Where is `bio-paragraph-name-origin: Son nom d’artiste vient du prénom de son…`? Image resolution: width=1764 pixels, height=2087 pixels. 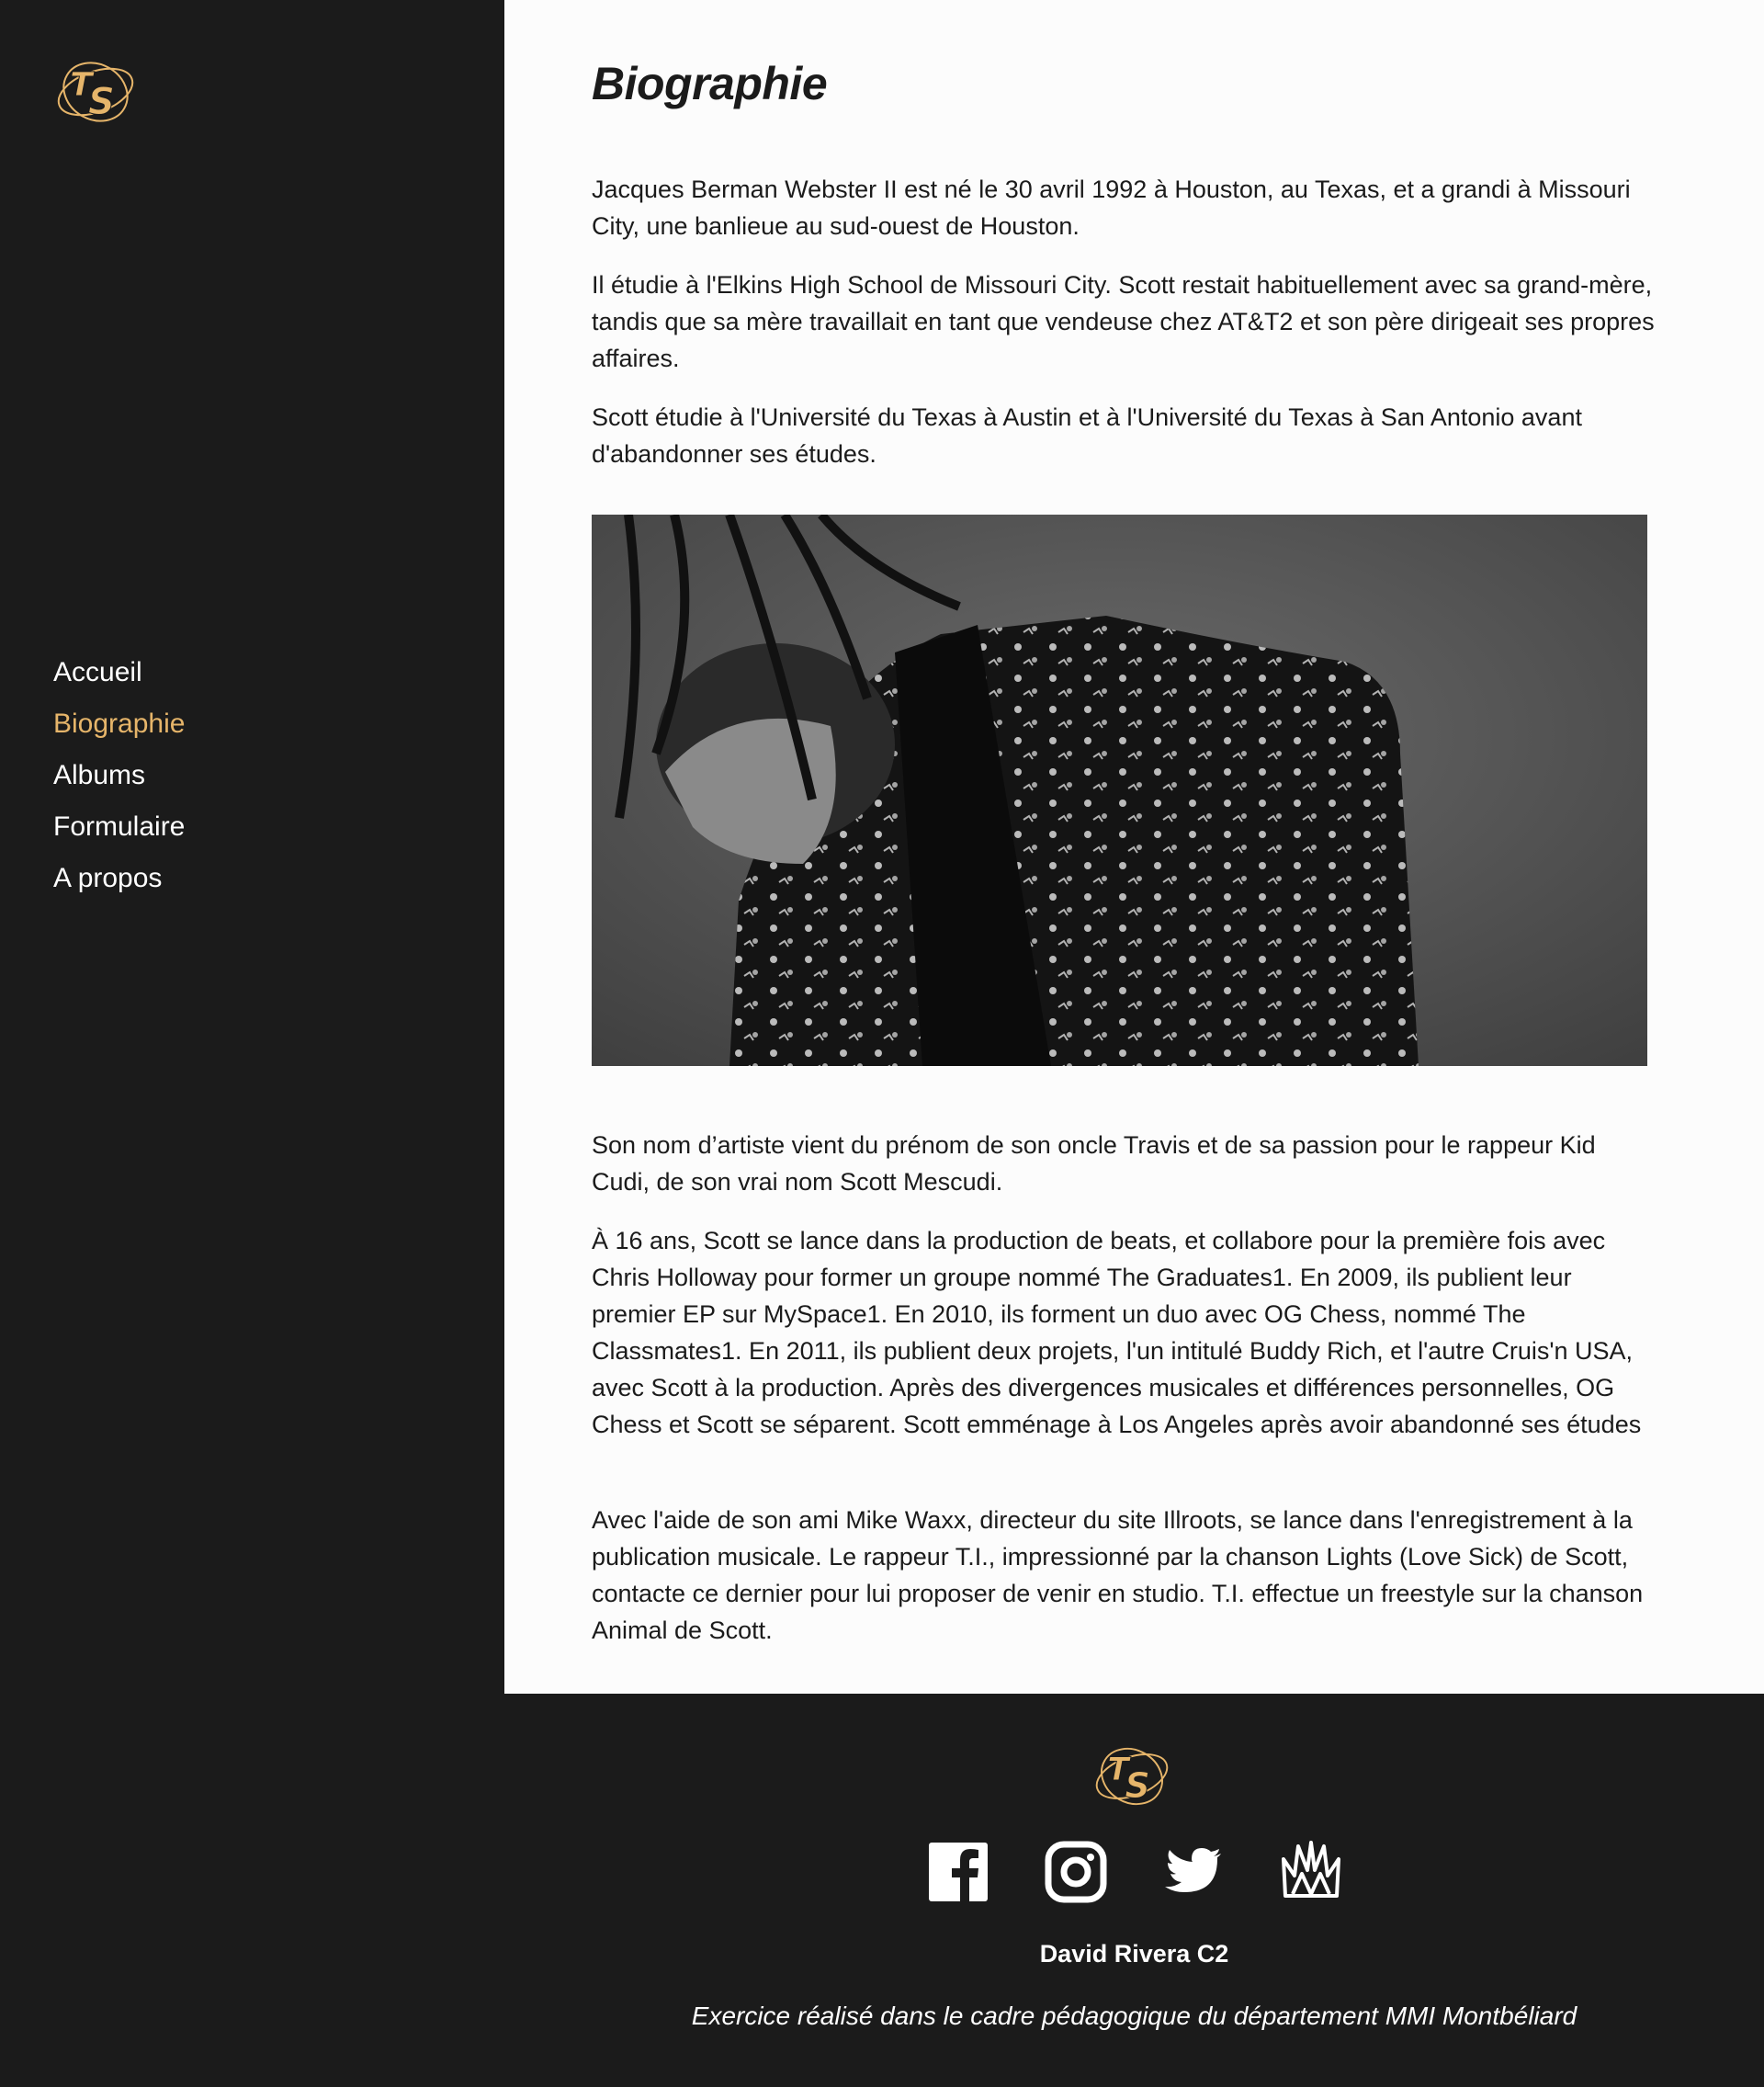 bio-paragraph-name-origin: Son nom d’artiste vient du prénom de son… is located at coordinates (1094, 1163).